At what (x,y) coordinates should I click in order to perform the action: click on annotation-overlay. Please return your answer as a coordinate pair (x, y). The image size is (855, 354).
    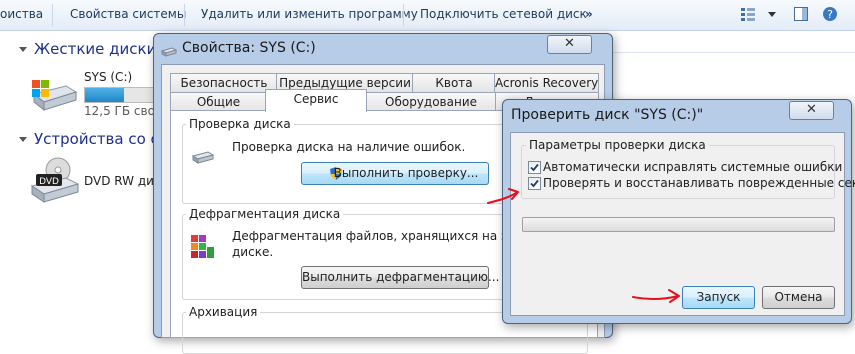
    Looking at the image, I should click on (583, 245).